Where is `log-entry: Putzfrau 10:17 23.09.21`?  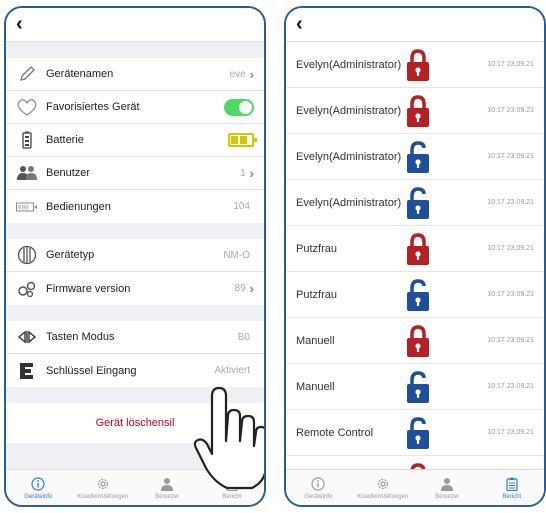
log-entry: Putzfrau 10:17 23.09.21 is located at coordinates (415, 249).